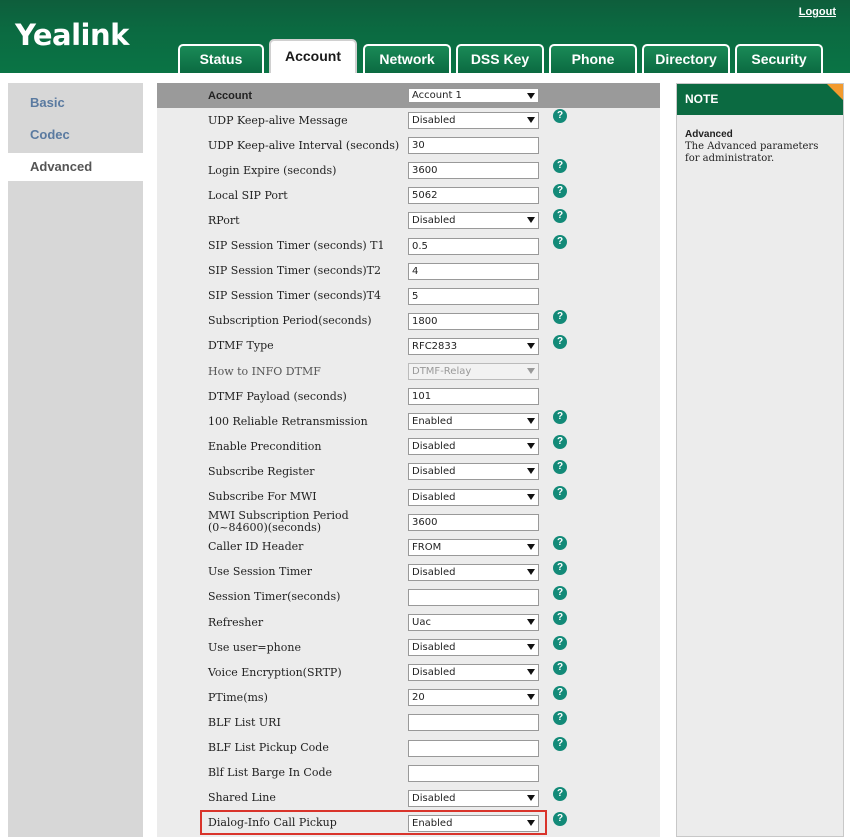 The height and width of the screenshot is (837, 850). What do you see at coordinates (473, 196) in the screenshot?
I see `setting-input: 5062` at bounding box center [473, 196].